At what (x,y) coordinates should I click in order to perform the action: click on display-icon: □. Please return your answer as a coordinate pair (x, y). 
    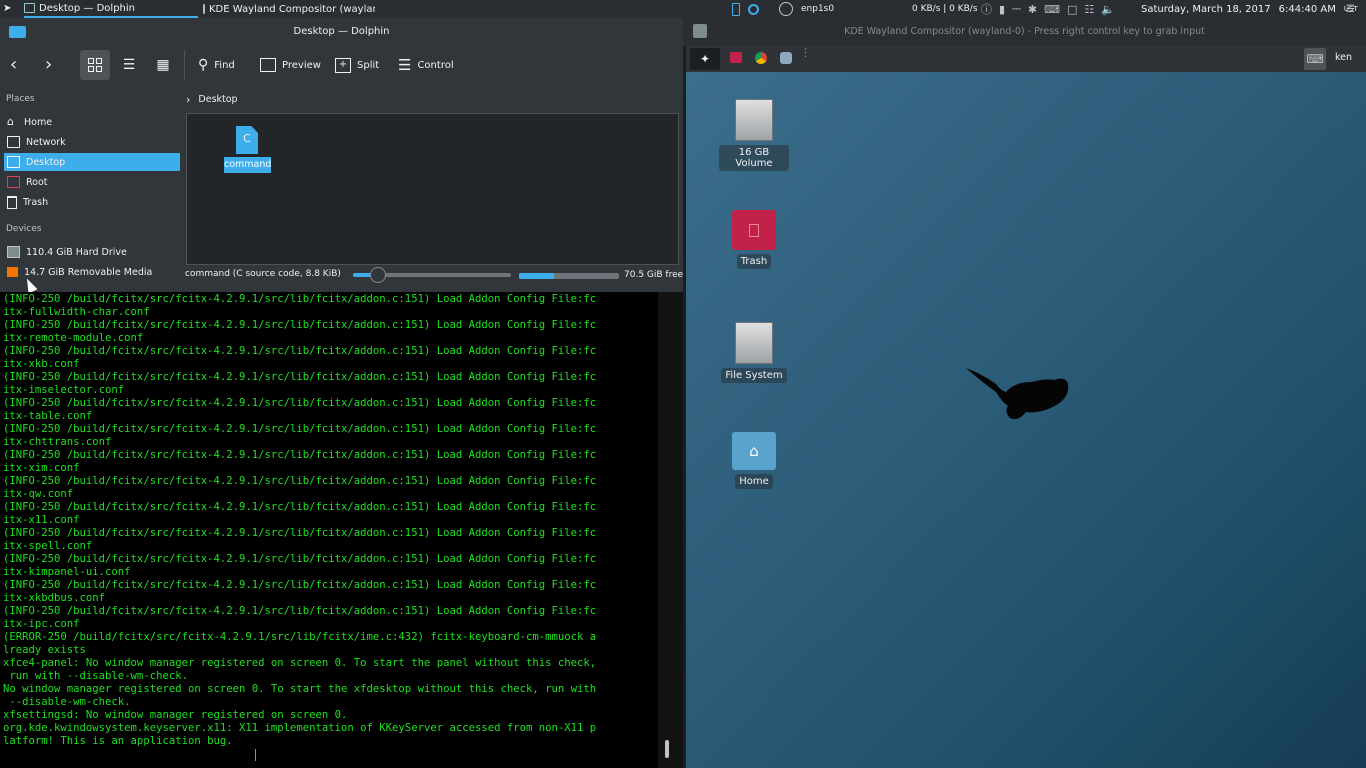
    Looking at the image, I should click on (1072, 9).